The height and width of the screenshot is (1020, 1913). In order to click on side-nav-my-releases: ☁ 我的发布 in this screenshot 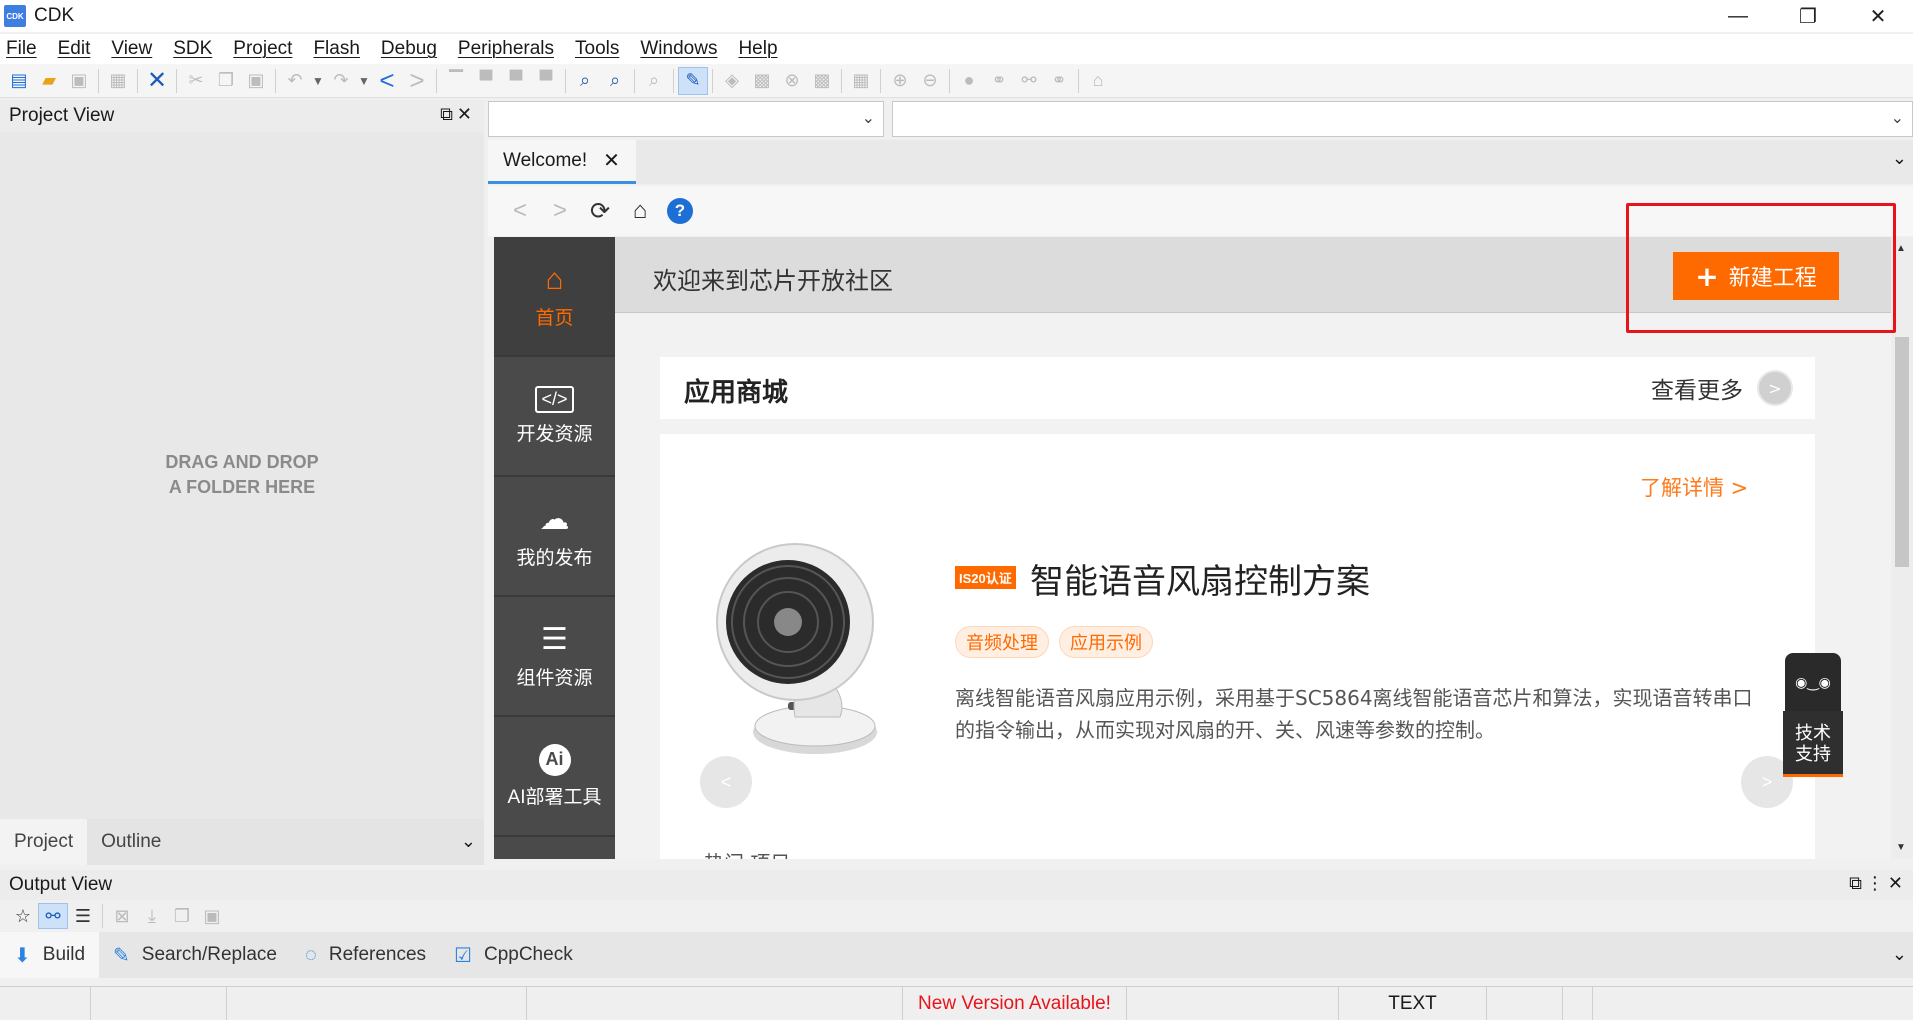, I will do `click(554, 537)`.